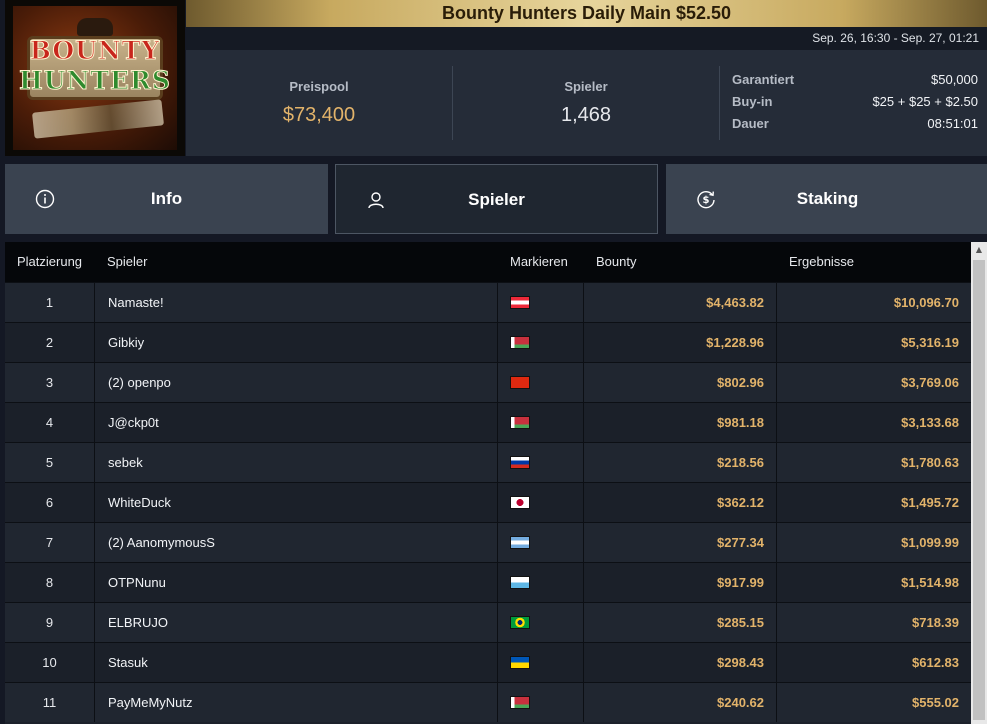 The image size is (987, 724). What do you see at coordinates (926, 302) in the screenshot?
I see `result-cell: $10,096.70` at bounding box center [926, 302].